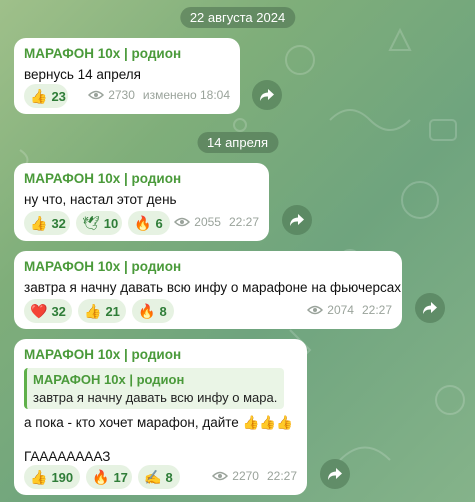 This screenshot has height=502, width=475. I want to click on quote-sender: МАРАФОН 10х | родион, so click(109, 379).